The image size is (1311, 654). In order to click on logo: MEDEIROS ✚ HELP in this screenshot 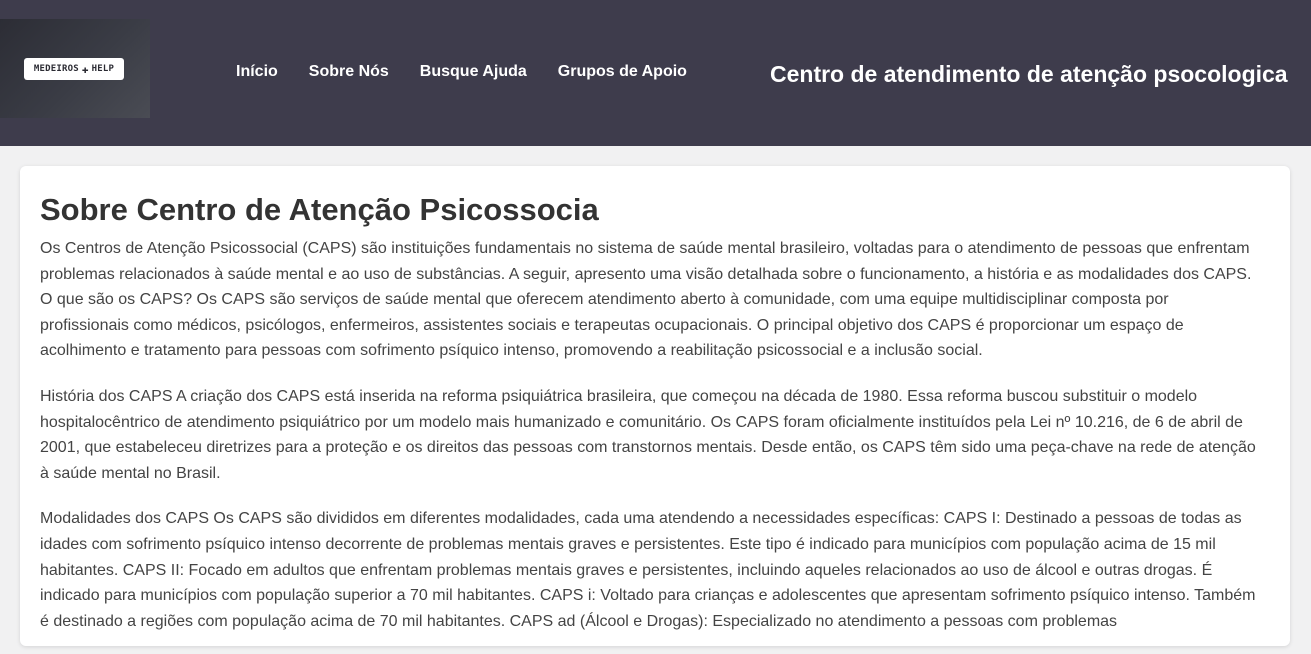, I will do `click(74, 69)`.